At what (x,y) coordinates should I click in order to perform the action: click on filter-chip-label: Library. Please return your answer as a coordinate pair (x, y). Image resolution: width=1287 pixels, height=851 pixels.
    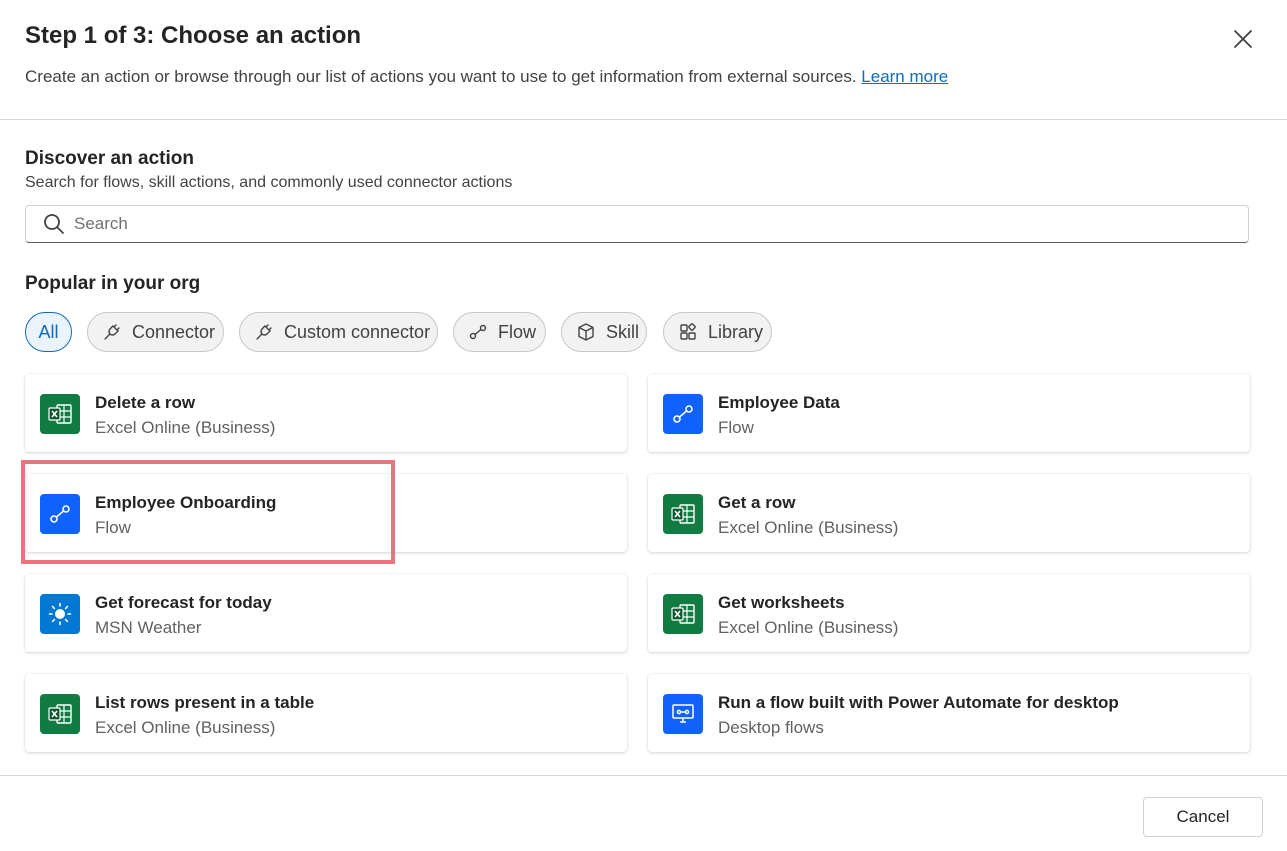
    Looking at the image, I should click on (736, 331).